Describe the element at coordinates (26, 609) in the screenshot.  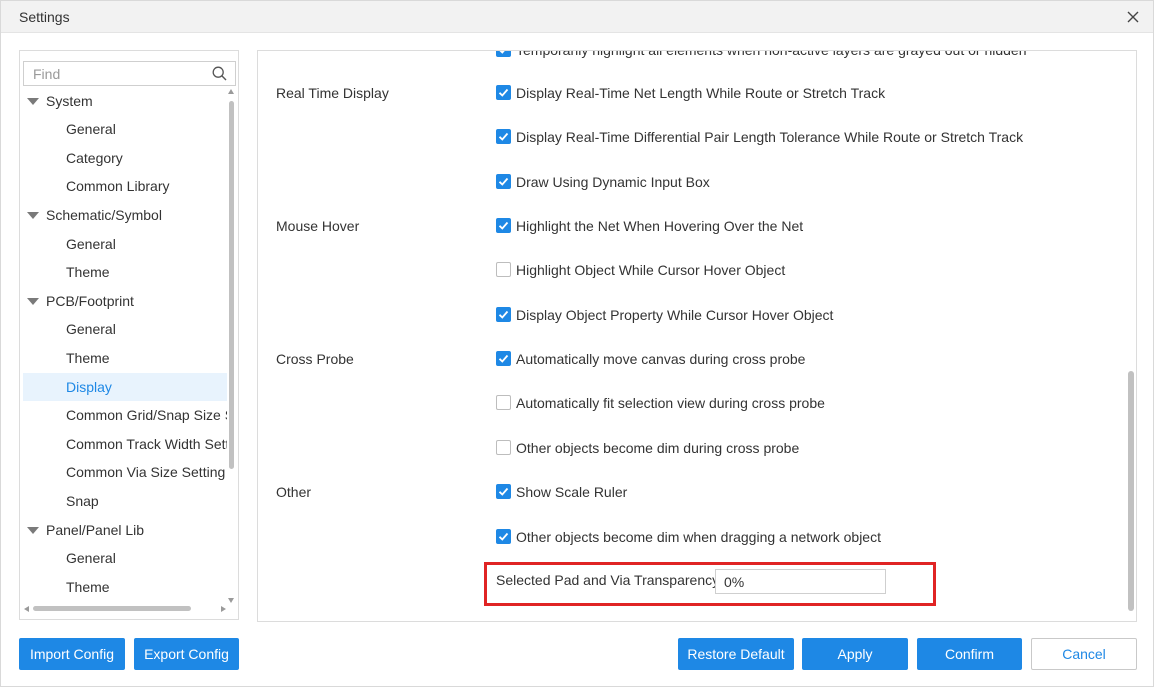
I see `scroll-left-icon` at that location.